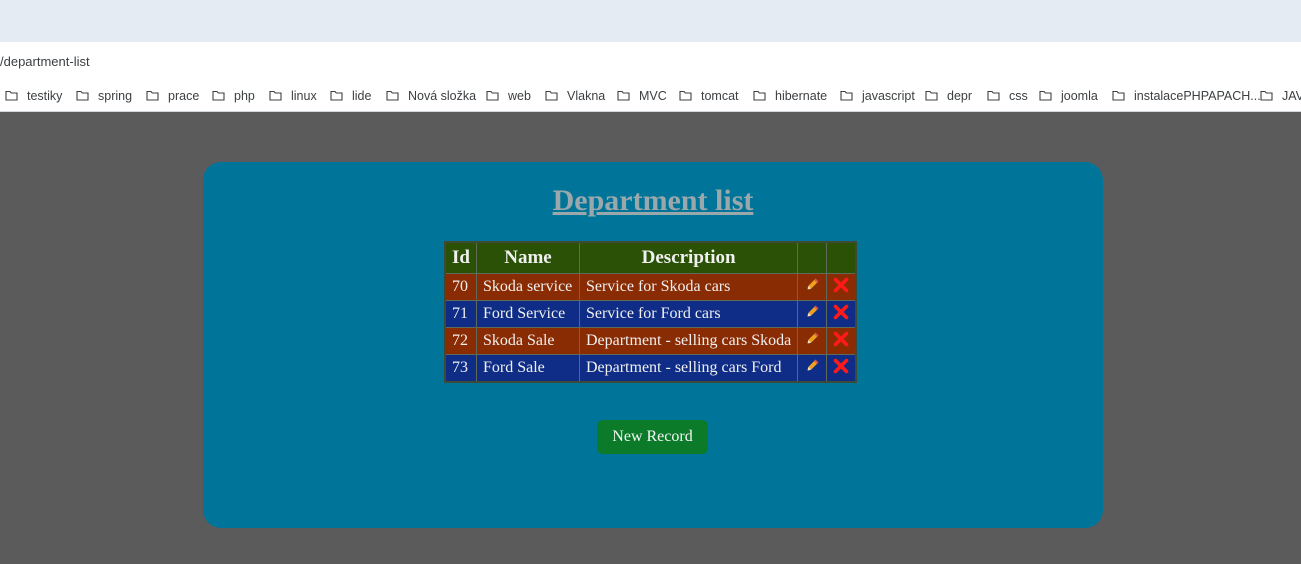 The height and width of the screenshot is (564, 1301). Describe the element at coordinates (688, 287) in the screenshot. I see `cell-description: Service for Skoda cars` at that location.